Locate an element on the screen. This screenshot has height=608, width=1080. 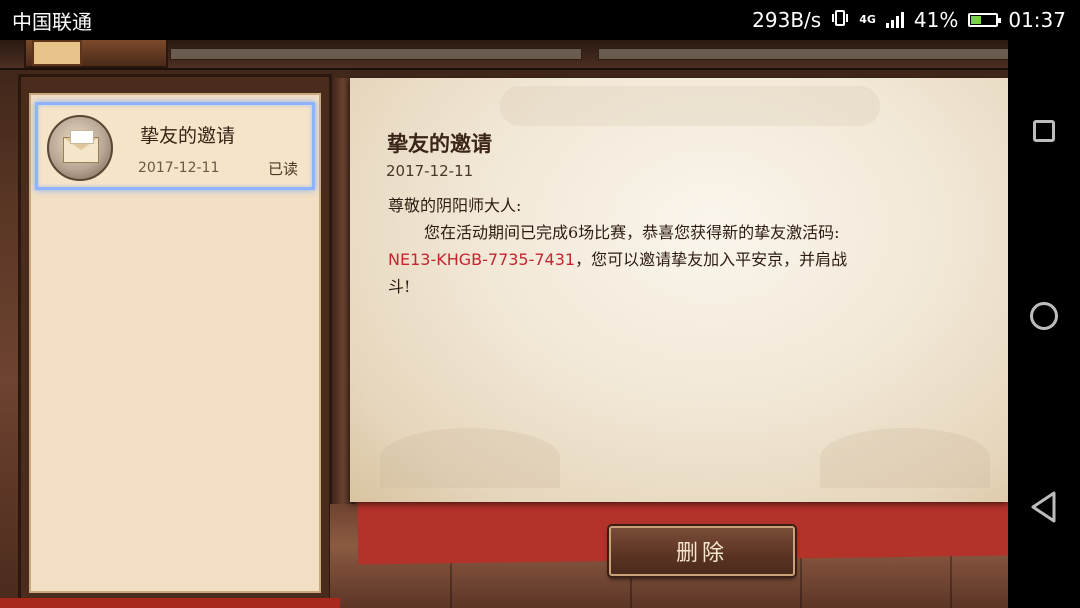
net-speed: 293B/s is located at coordinates (787, 20).